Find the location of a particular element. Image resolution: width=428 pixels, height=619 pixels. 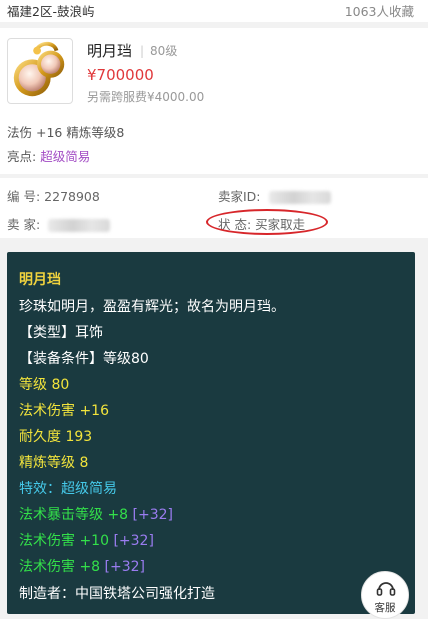

item-level-text: 80级 is located at coordinates (164, 51).